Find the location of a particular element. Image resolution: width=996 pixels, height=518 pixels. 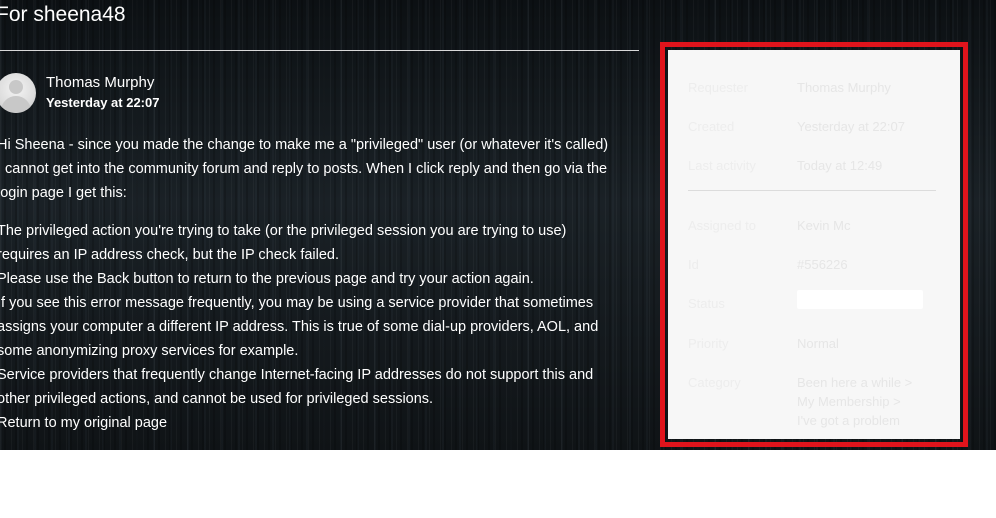

title-divider is located at coordinates (319, 50).